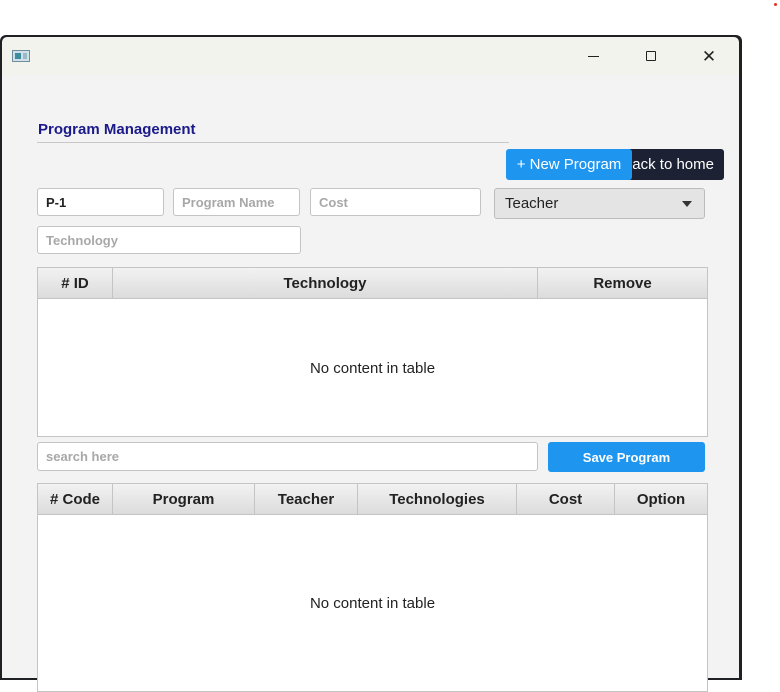  What do you see at coordinates (169, 240) in the screenshot?
I see `technology-input: Technology` at bounding box center [169, 240].